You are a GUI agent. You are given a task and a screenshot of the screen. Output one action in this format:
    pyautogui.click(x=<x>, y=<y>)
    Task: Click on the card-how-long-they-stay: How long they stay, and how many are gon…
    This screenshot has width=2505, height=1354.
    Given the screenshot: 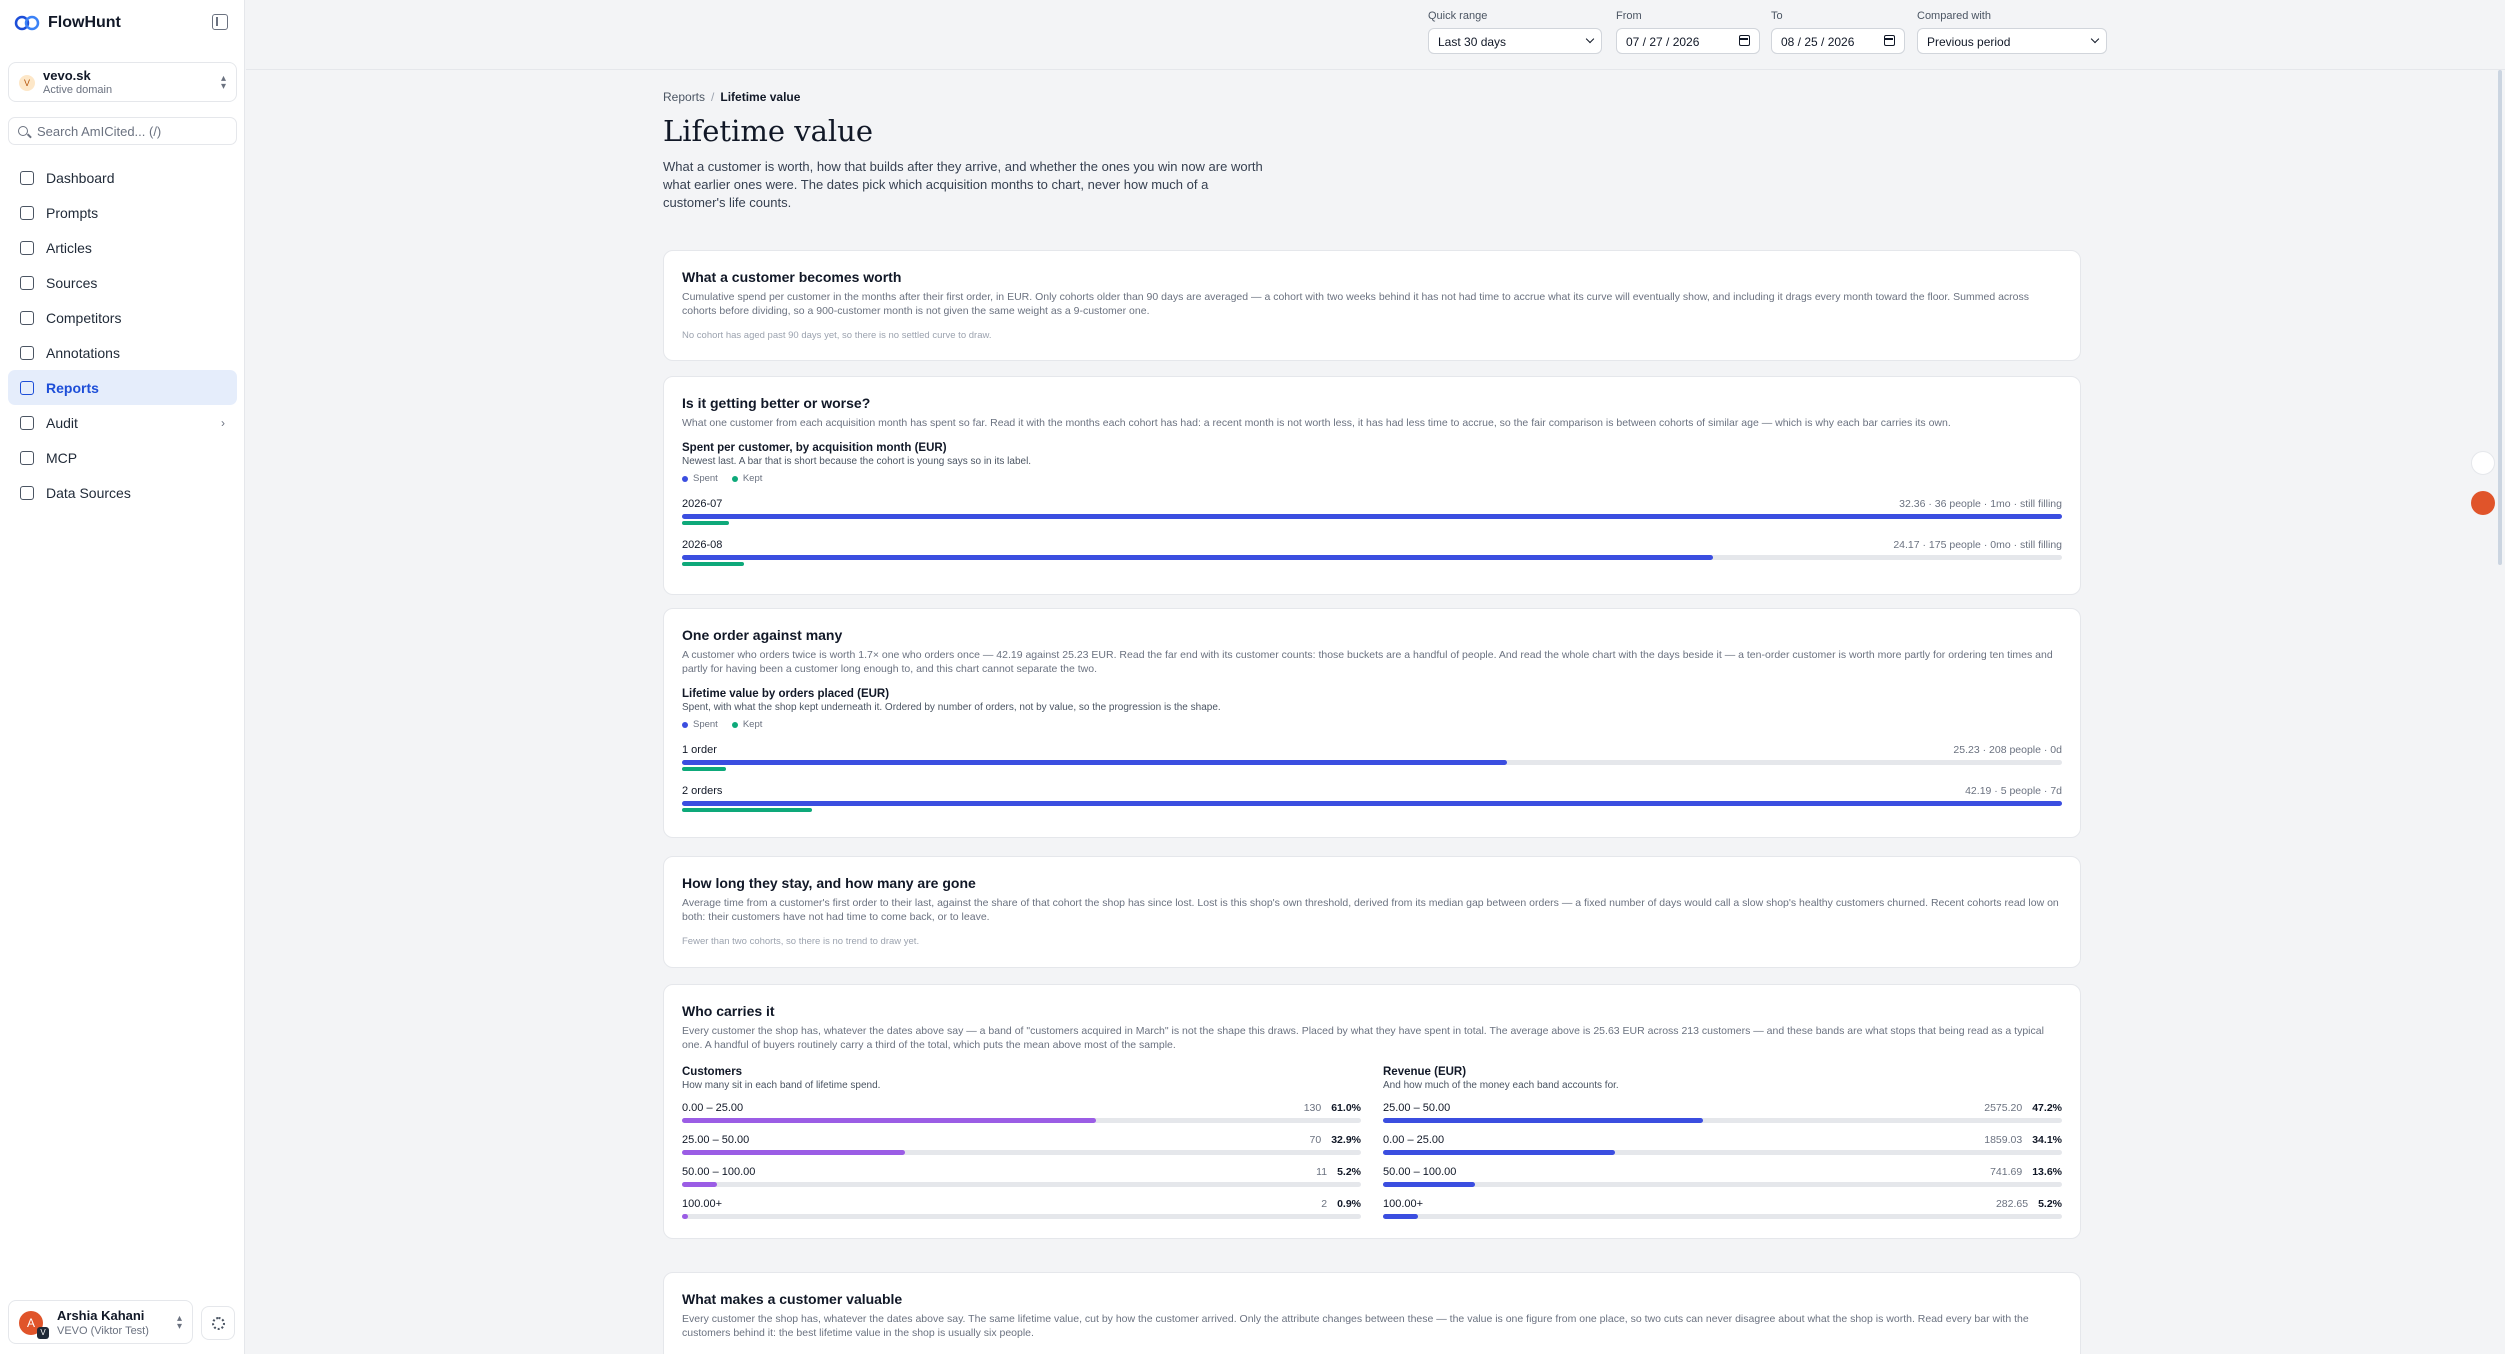 What is the action you would take?
    pyautogui.click(x=1372, y=912)
    